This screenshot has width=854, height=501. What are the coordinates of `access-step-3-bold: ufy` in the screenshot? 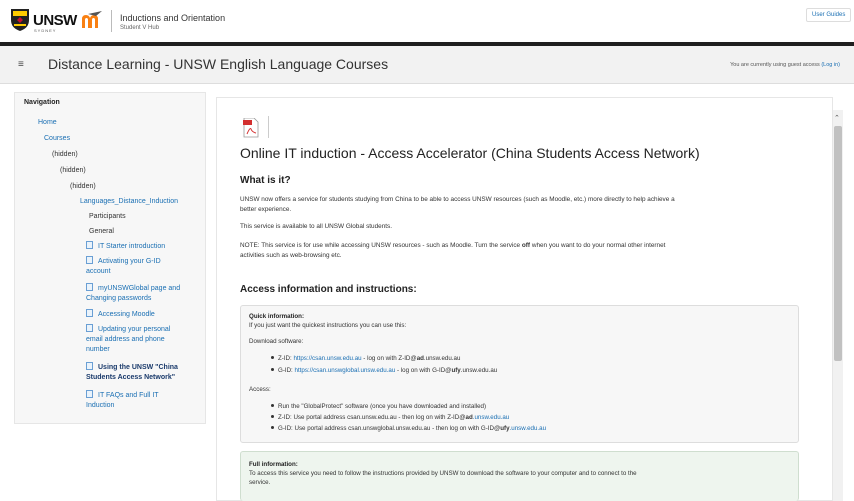 It's located at (505, 428).